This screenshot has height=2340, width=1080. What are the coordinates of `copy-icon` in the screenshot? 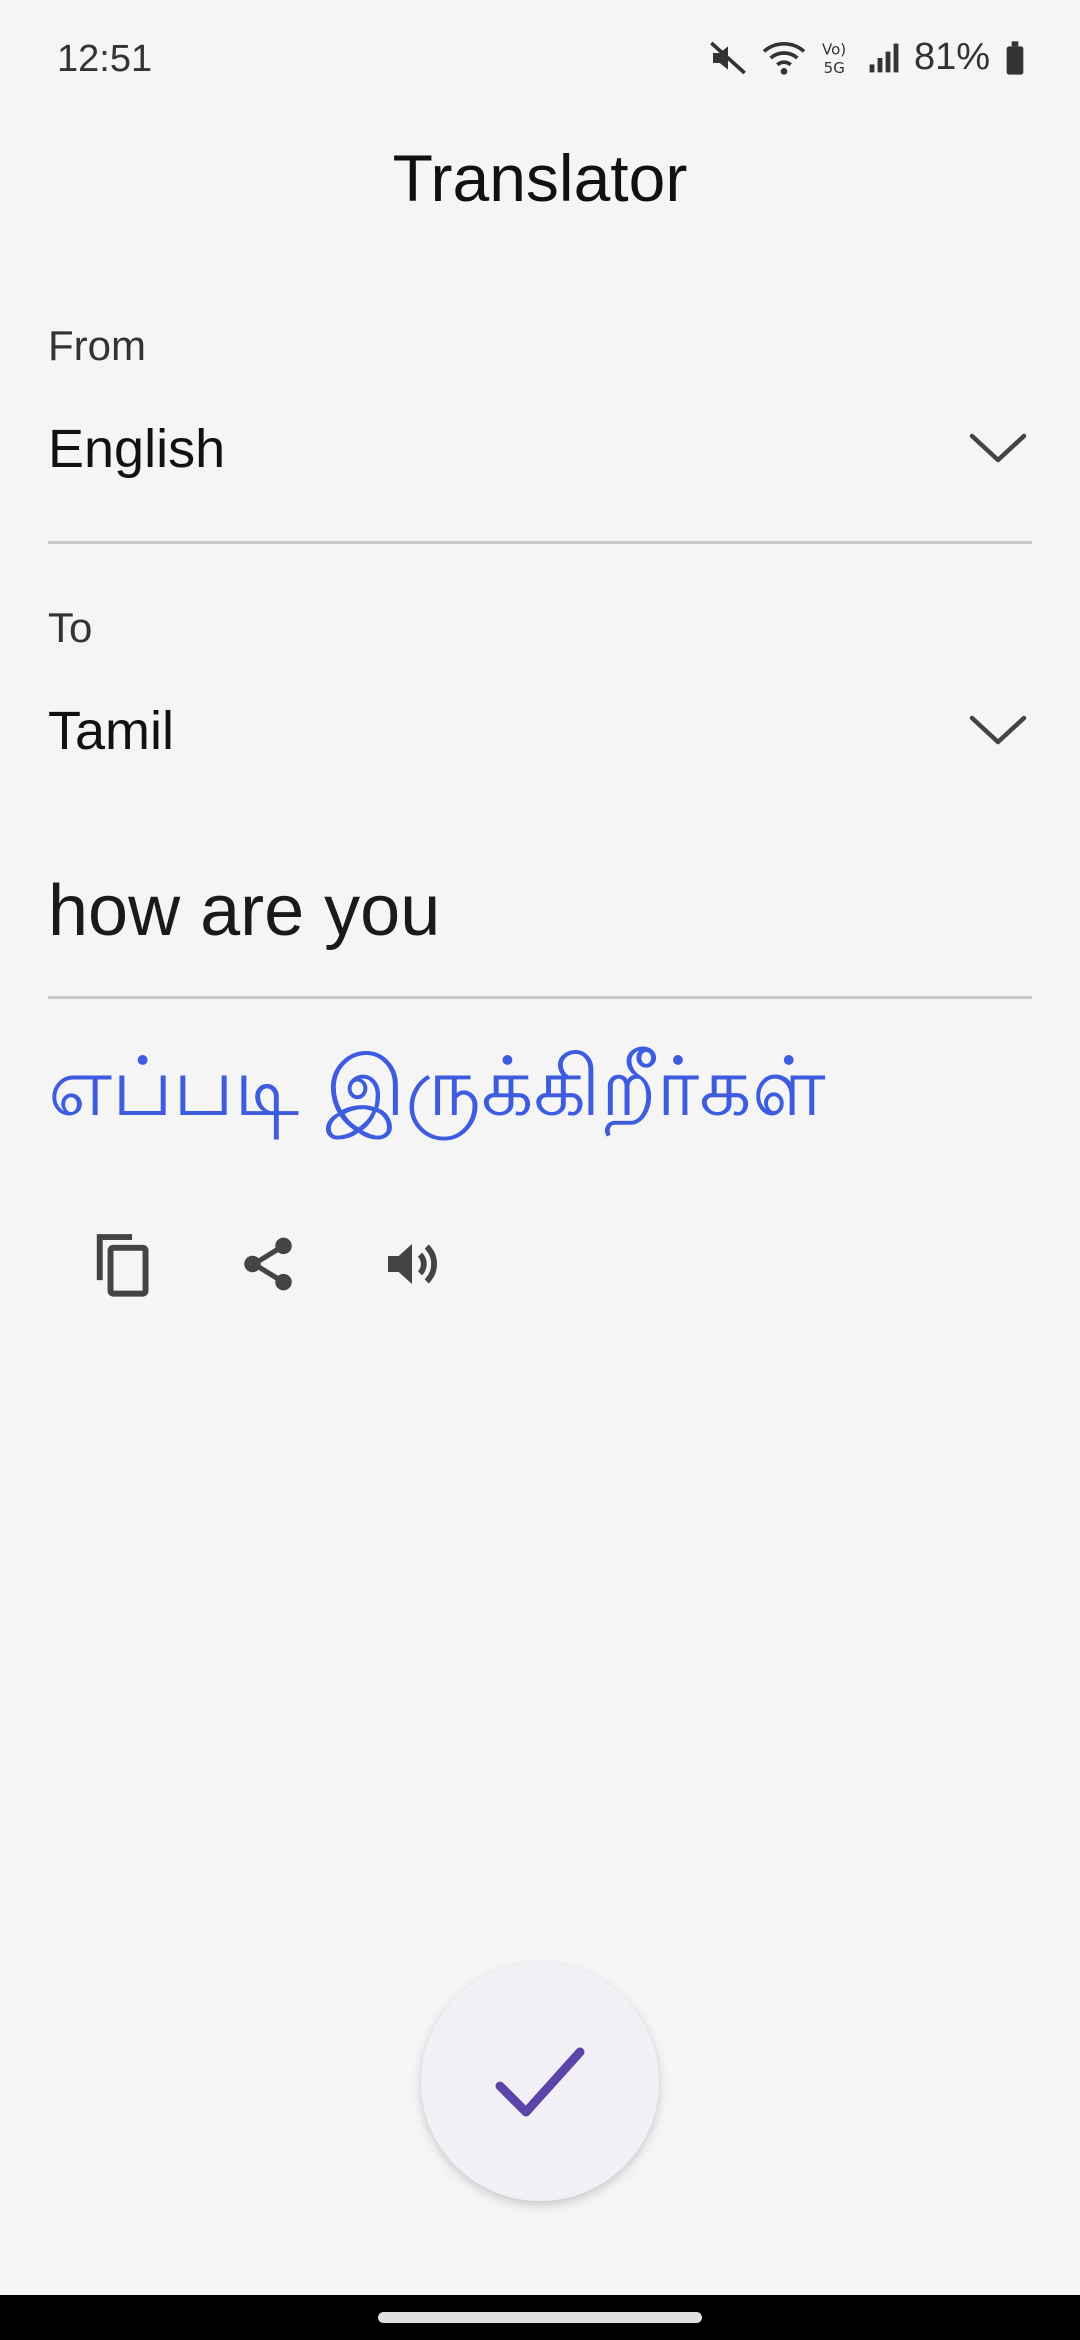 It's located at (124, 1264).